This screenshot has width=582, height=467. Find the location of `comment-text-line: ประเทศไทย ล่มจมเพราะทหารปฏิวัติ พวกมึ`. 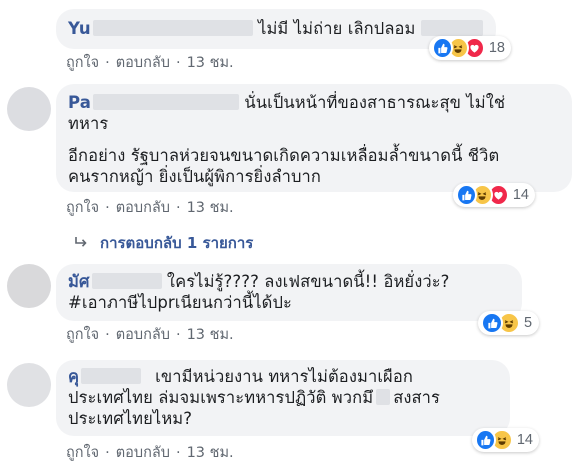

comment-text-line: ประเทศไทย ล่มจมเพราะทหารปฏิวัติ พวกมึ is located at coordinates (221, 397).